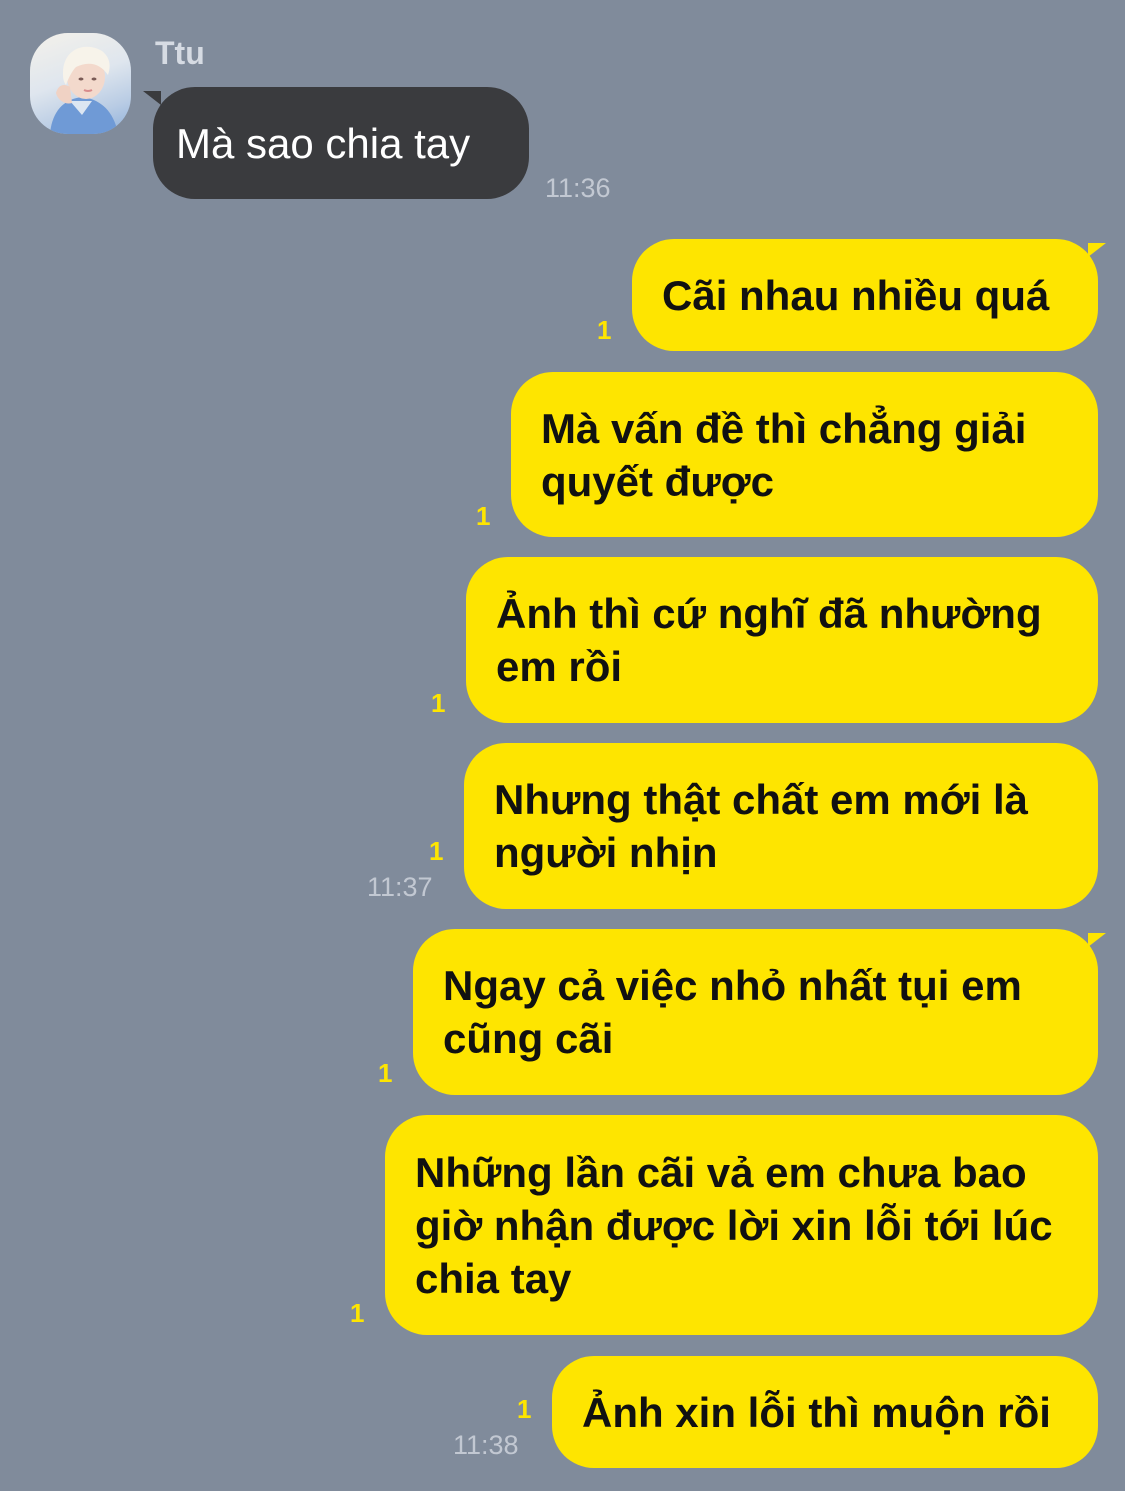  I want to click on message-text: Ngay cả việc nhỏ nhất tụi em cũng cãi, so click(732, 1012).